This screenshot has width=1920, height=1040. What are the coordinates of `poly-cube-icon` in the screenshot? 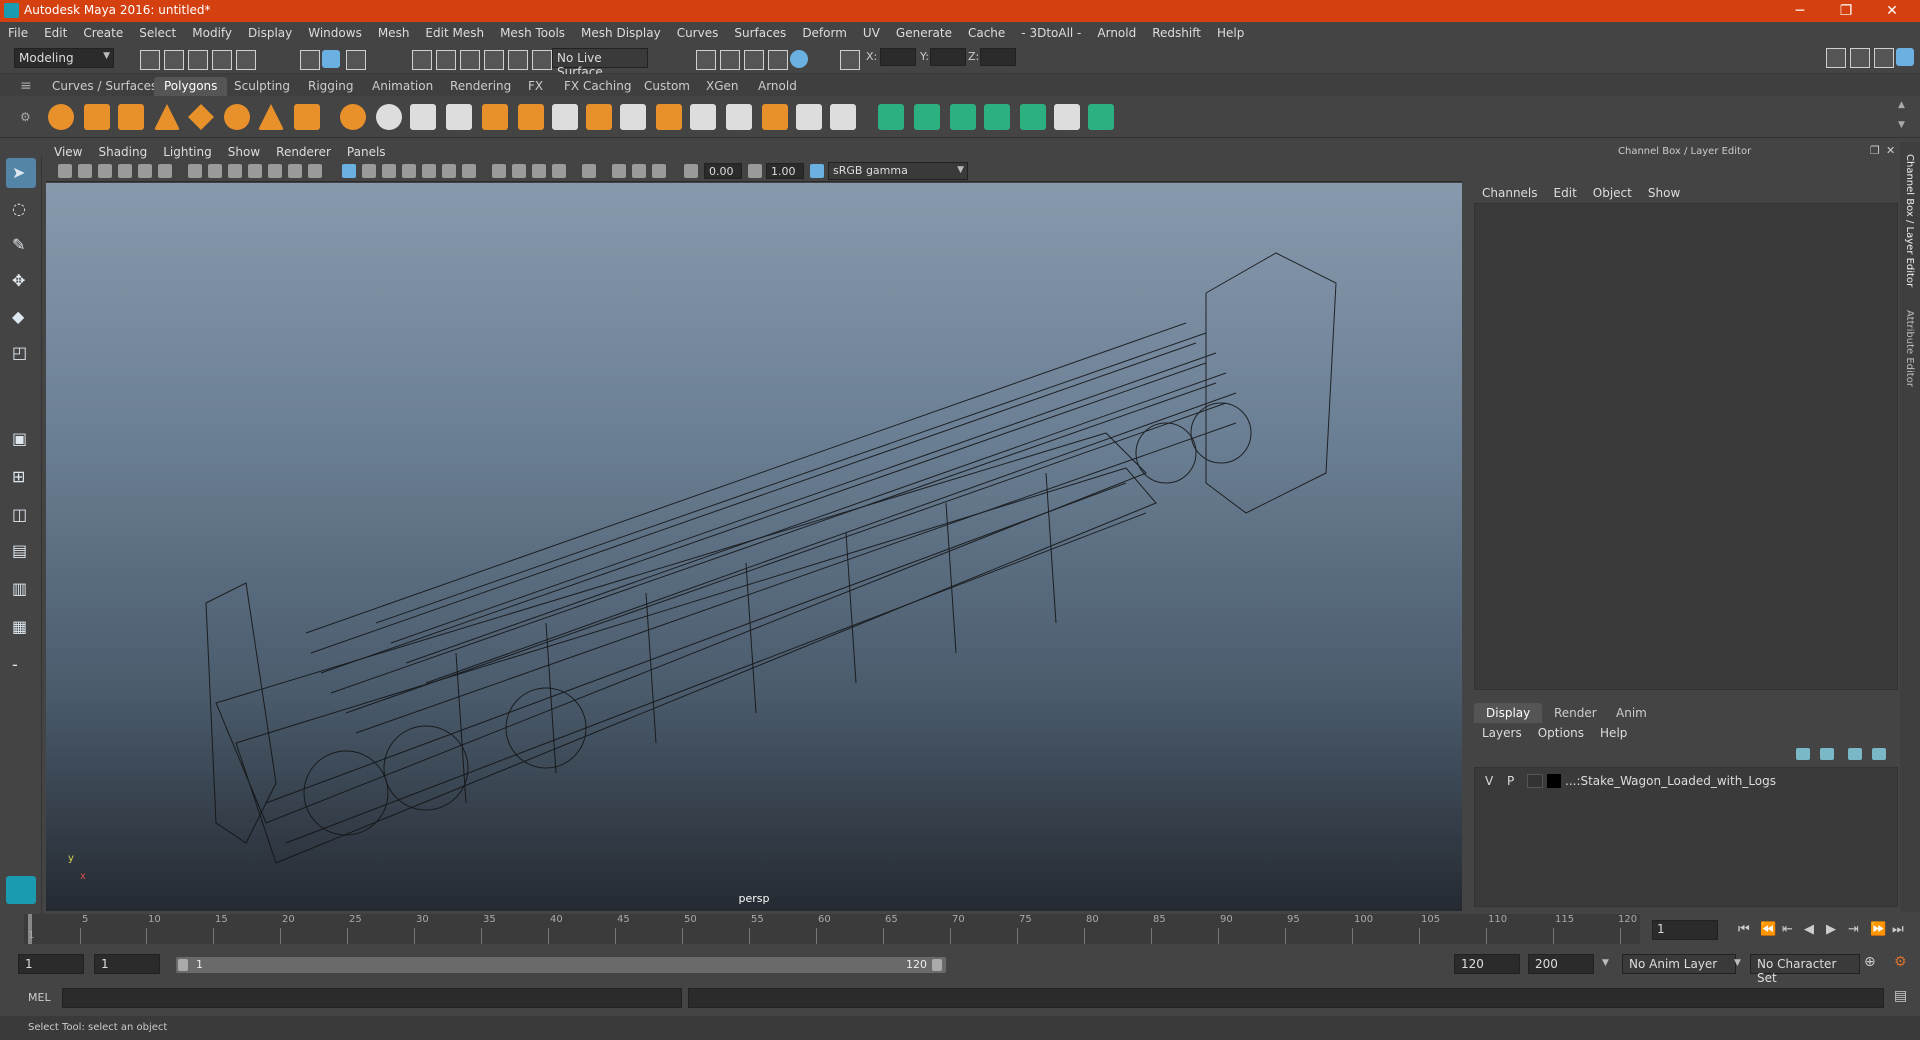 It's located at (97, 117).